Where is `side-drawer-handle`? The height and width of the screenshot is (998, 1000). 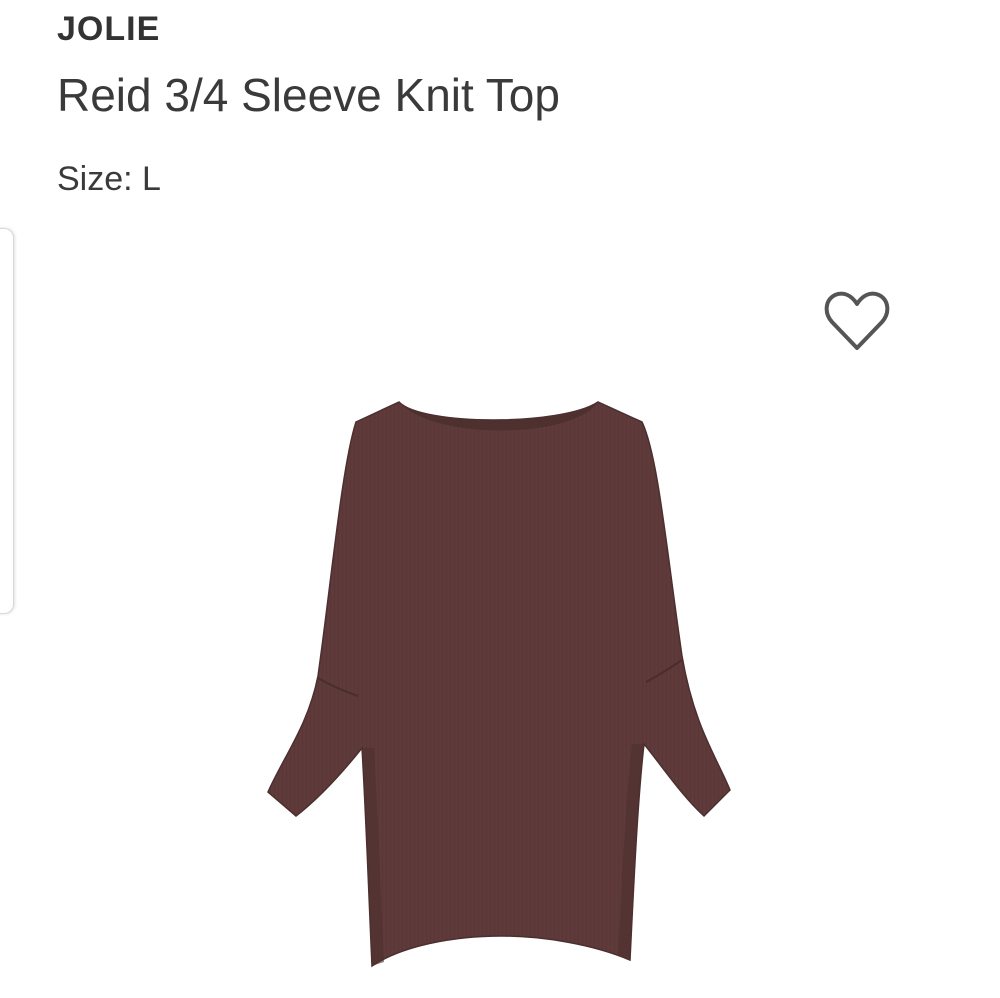 side-drawer-handle is located at coordinates (7, 421).